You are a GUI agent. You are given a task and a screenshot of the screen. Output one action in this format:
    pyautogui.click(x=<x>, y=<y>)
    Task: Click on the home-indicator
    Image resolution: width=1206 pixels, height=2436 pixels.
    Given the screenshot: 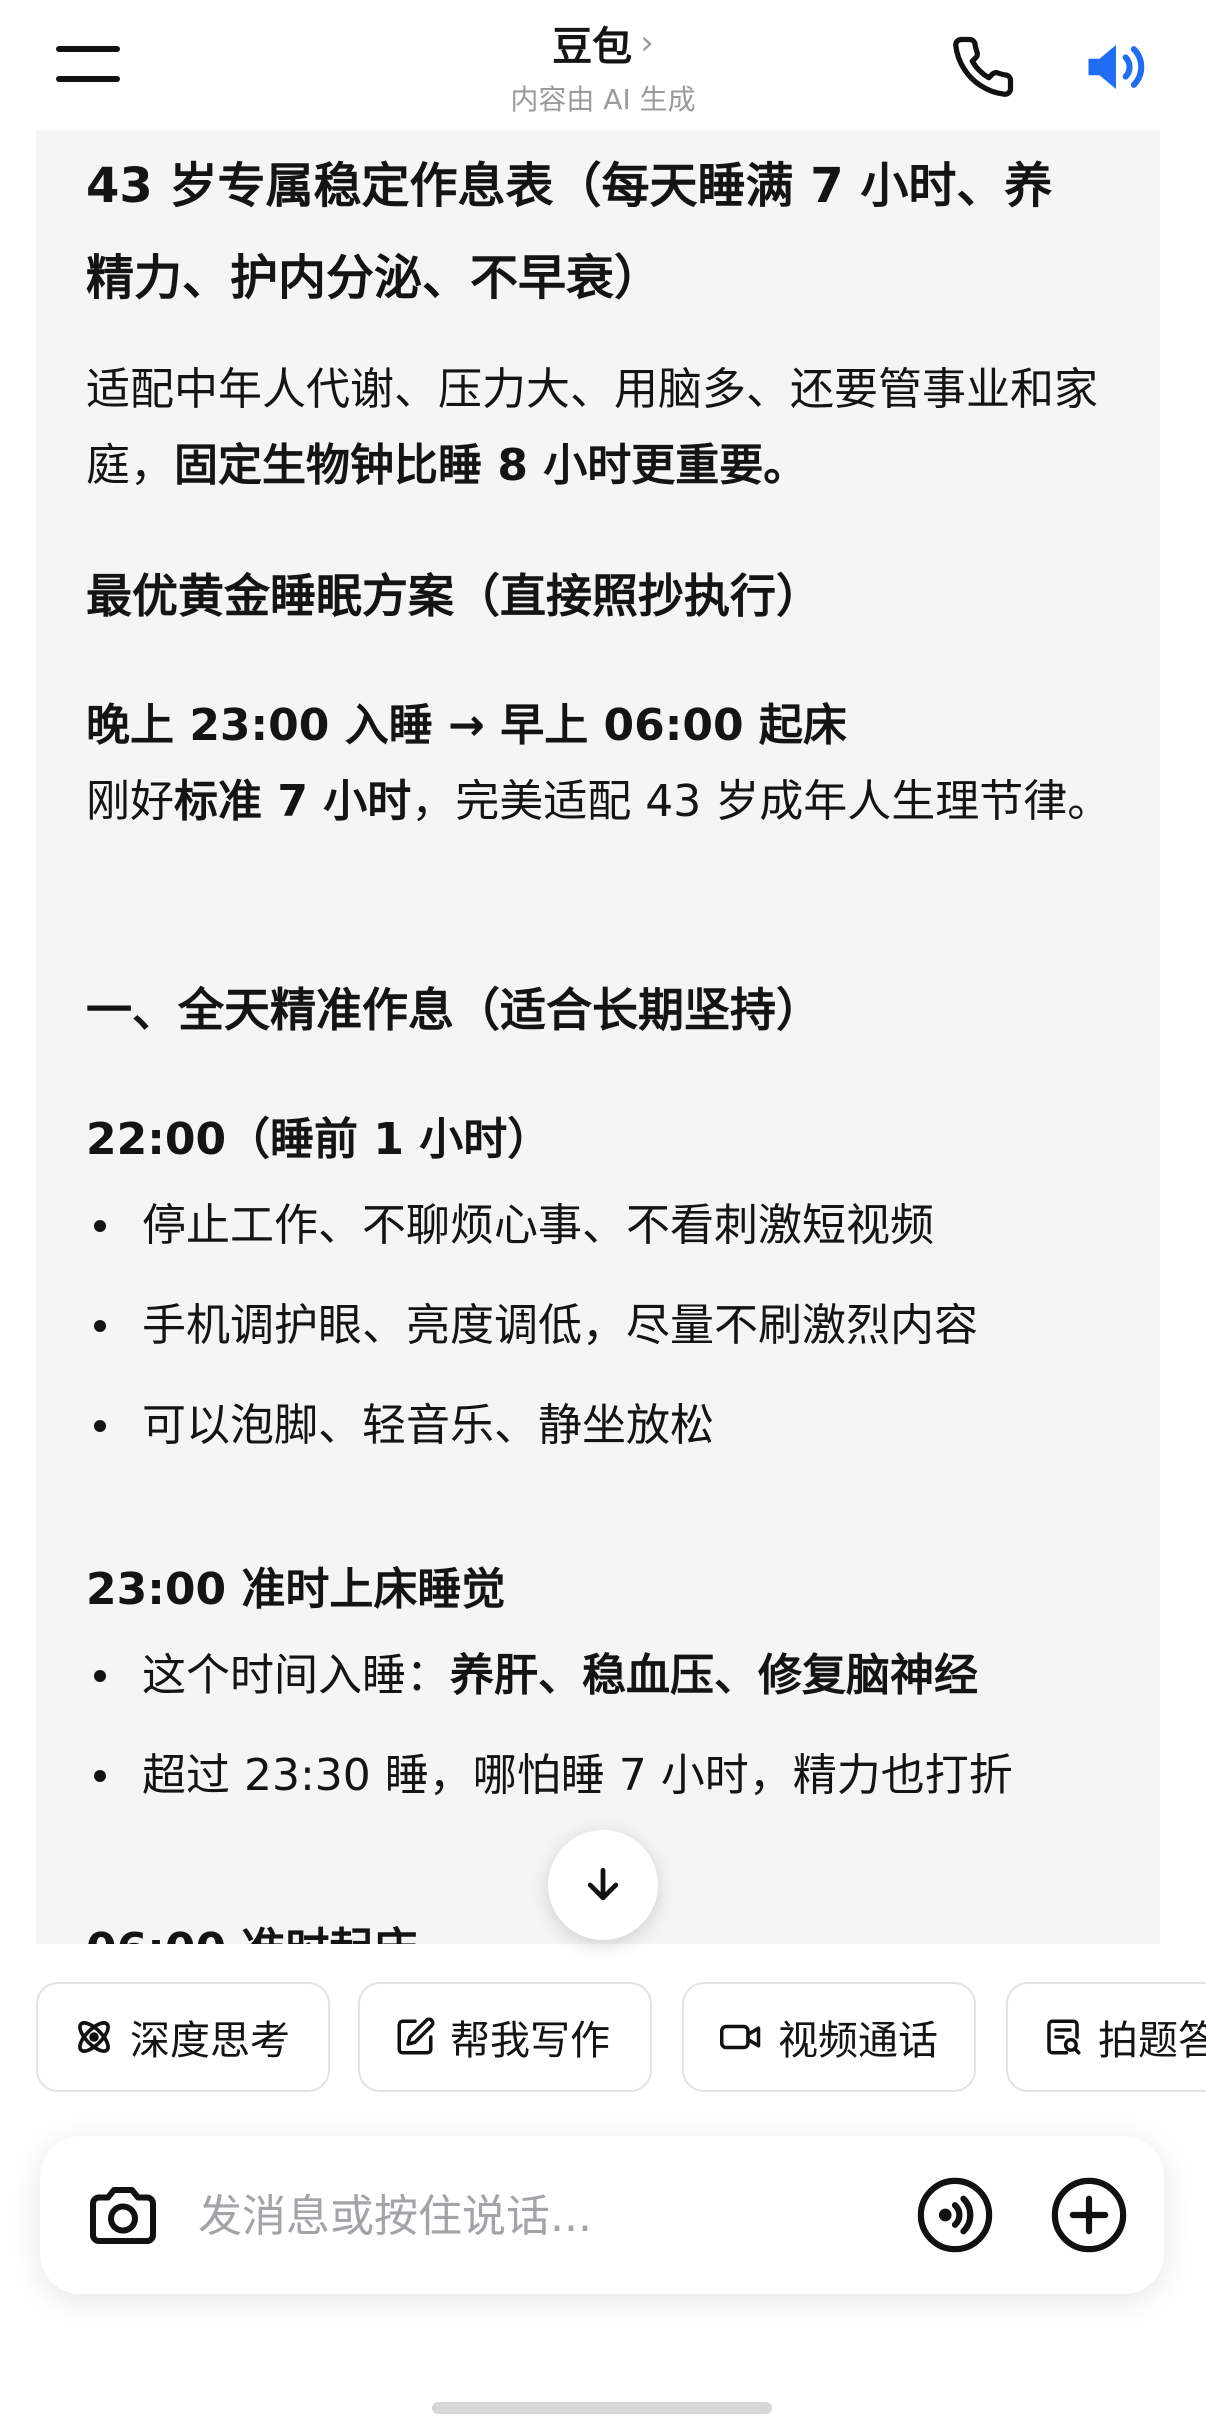 What is the action you would take?
    pyautogui.click(x=602, y=2408)
    